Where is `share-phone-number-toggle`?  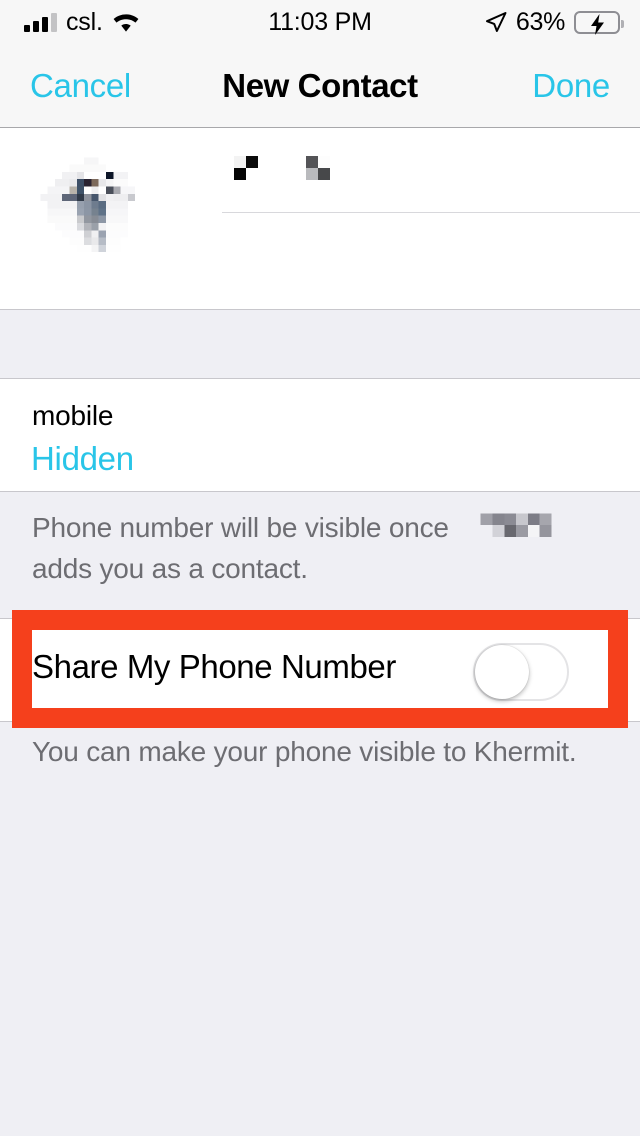
share-phone-number-toggle is located at coordinates (521, 672).